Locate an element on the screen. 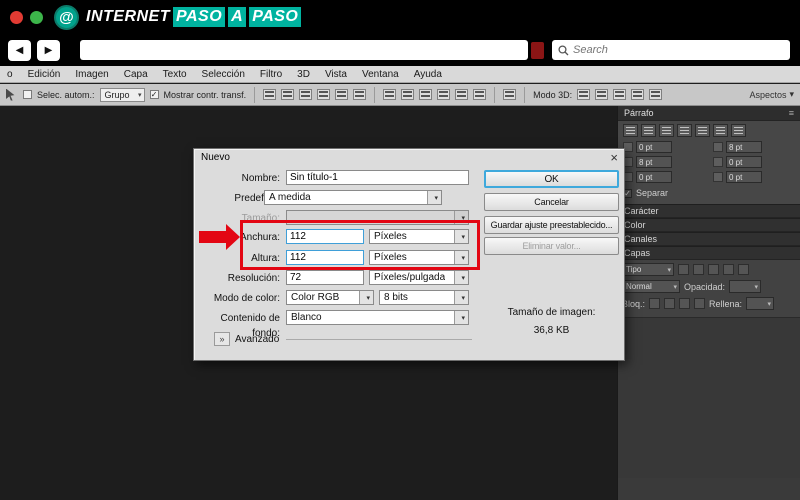 The image size is (800, 500). advanced-divider is located at coordinates (379, 339).